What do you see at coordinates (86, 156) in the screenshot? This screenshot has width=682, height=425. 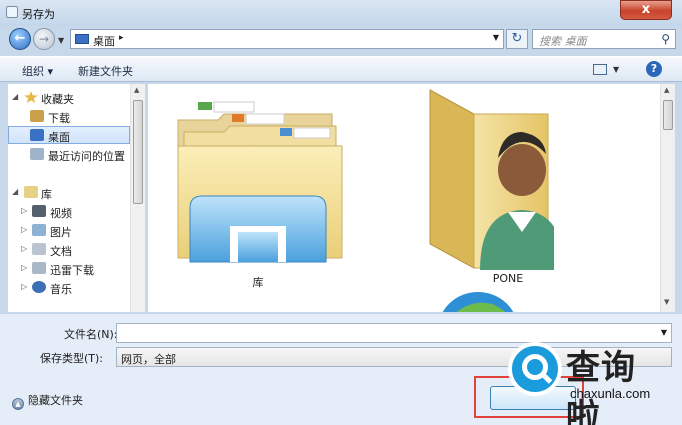 I see `tree-item-label: 最近访问的位置` at bounding box center [86, 156].